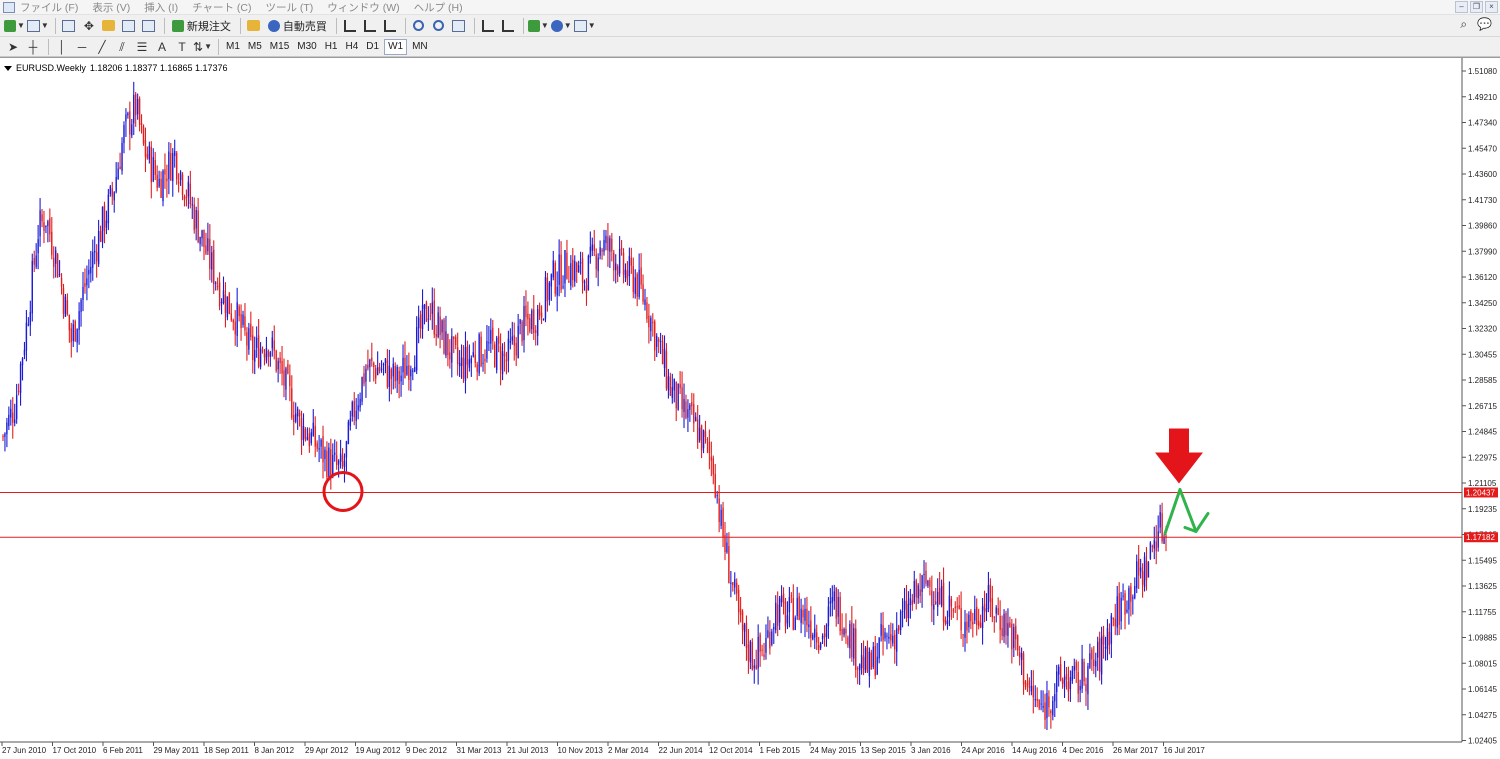  What do you see at coordinates (149, 26) in the screenshot?
I see `strategy-tester-button` at bounding box center [149, 26].